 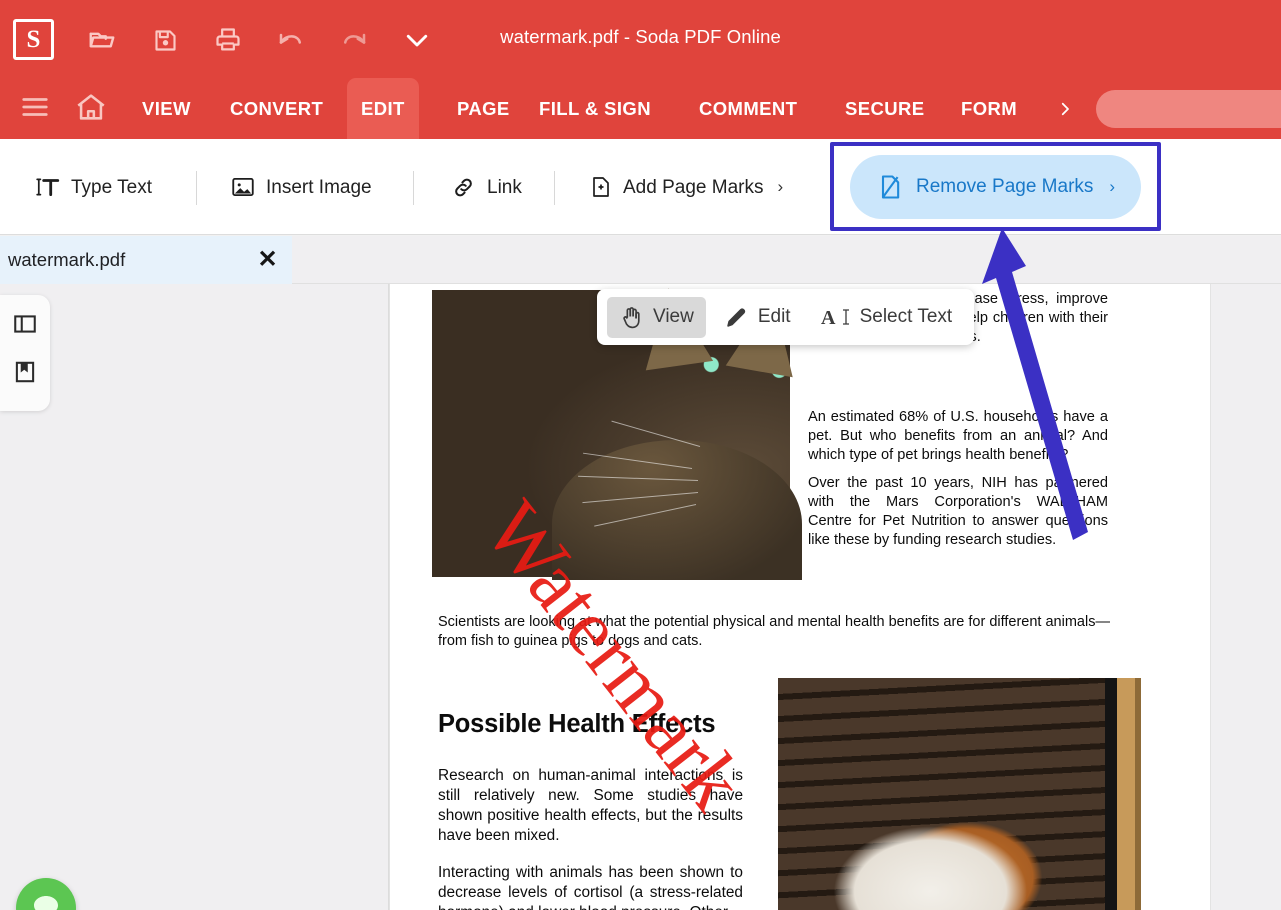 What do you see at coordinates (577, 724) in the screenshot?
I see `doc-heading-possible-health-effects: Possible Health Effects` at bounding box center [577, 724].